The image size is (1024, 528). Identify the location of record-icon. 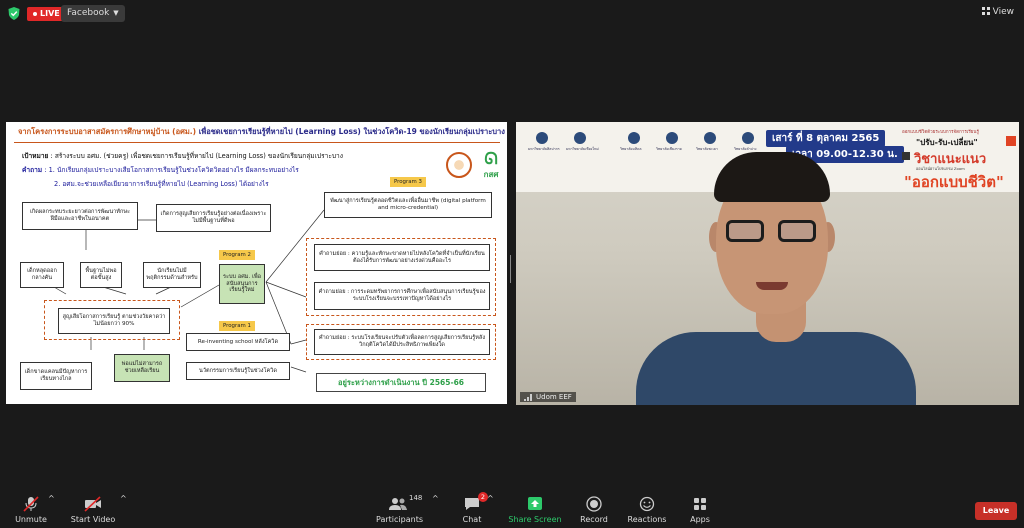
(594, 504).